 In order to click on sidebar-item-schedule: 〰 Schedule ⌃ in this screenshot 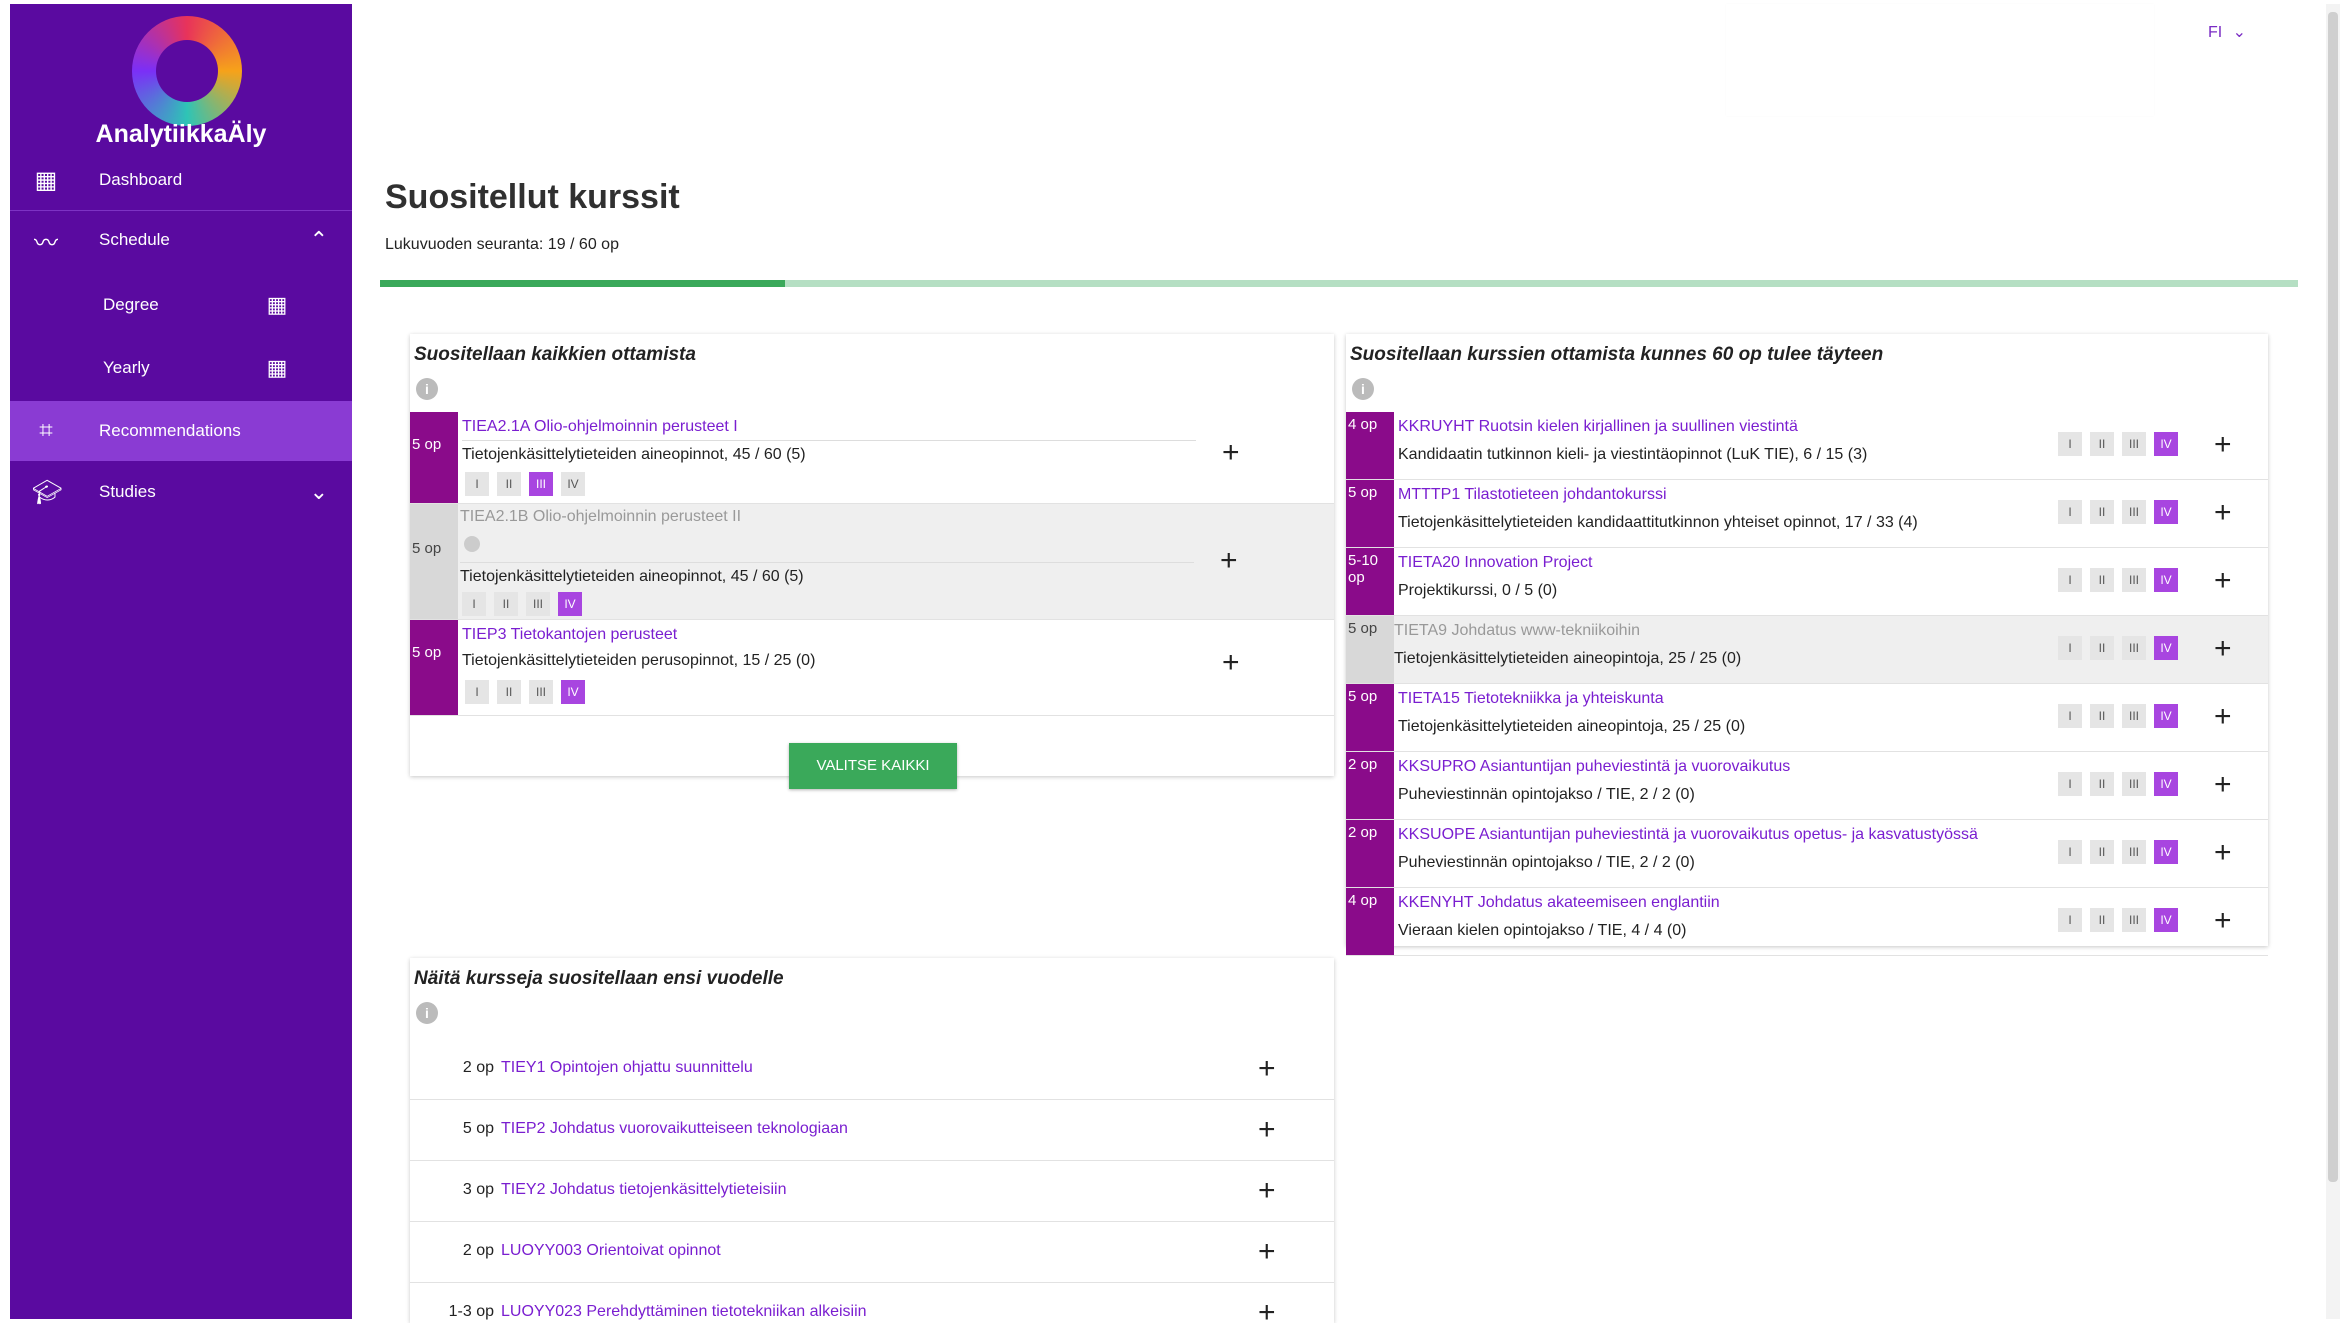, I will do `click(181, 240)`.